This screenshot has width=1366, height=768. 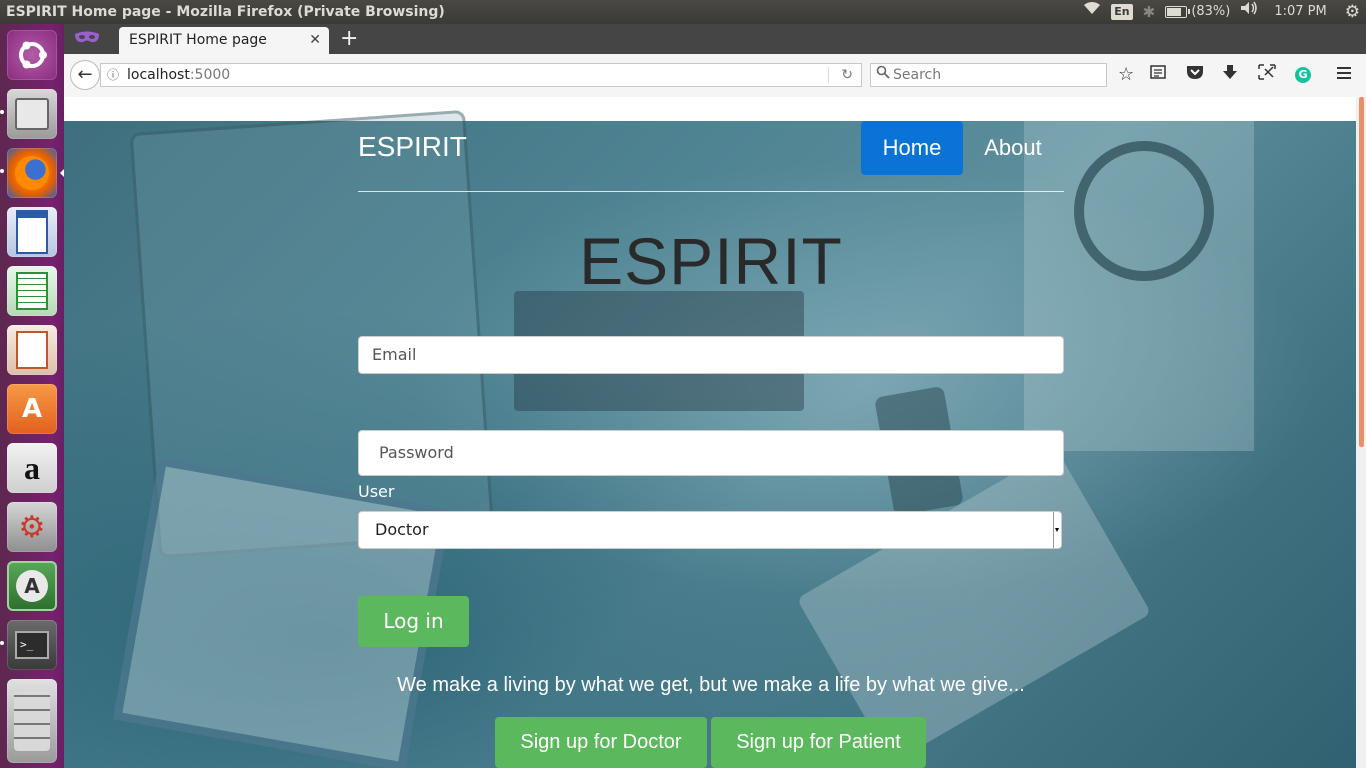 I want to click on screenshot-icon, so click(x=1267, y=75).